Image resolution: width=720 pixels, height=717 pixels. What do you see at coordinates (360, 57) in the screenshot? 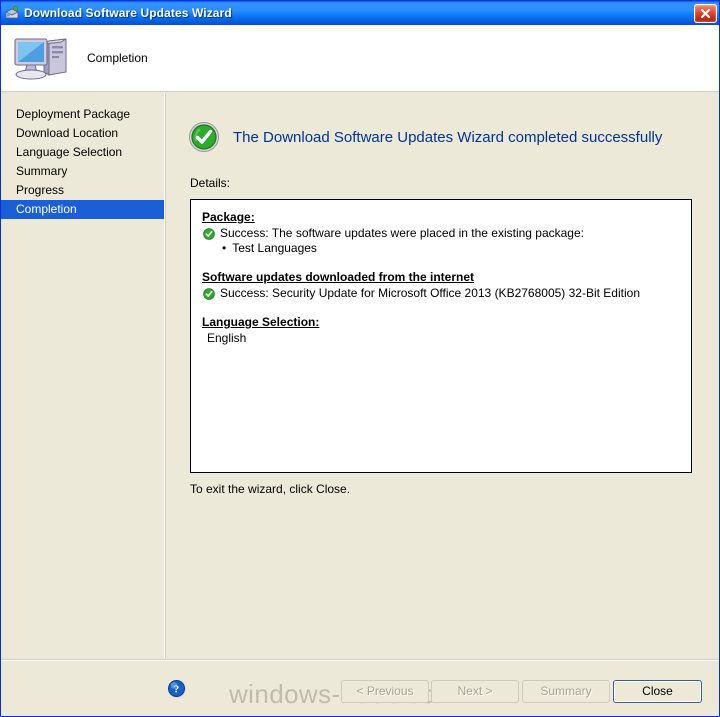
I see `header-banner: Completion` at bounding box center [360, 57].